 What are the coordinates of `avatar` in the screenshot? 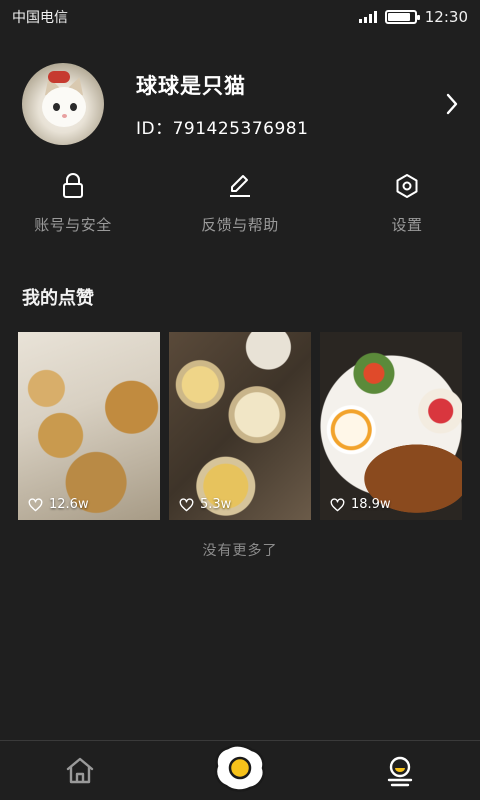 It's located at (63, 104).